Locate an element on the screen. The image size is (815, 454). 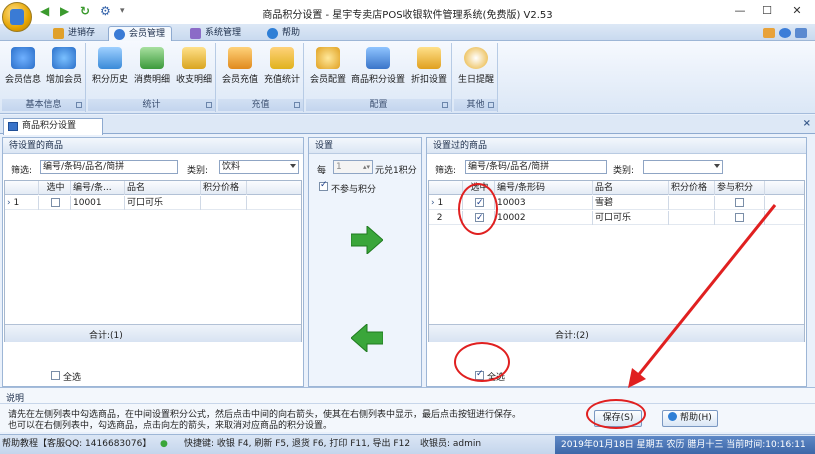
annotation-arrow-icon is located at coordinates (702, 296).